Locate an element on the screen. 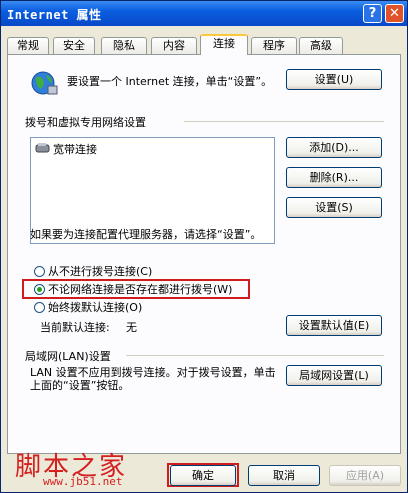  set-default-button: 设置默认值(E) is located at coordinates (334, 325).